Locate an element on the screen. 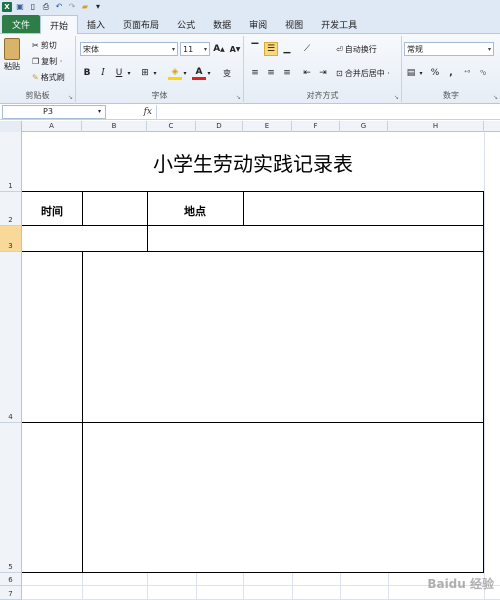 The width and height of the screenshot is (500, 600). align-top-icon: ▔ is located at coordinates (255, 49).